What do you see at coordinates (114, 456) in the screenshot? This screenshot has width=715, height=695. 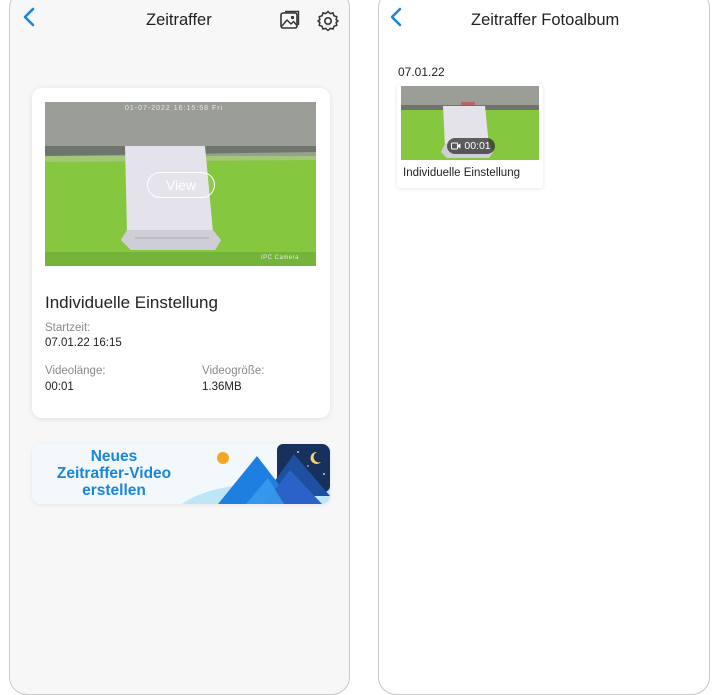 I see `banner-line-1: Neues` at bounding box center [114, 456].